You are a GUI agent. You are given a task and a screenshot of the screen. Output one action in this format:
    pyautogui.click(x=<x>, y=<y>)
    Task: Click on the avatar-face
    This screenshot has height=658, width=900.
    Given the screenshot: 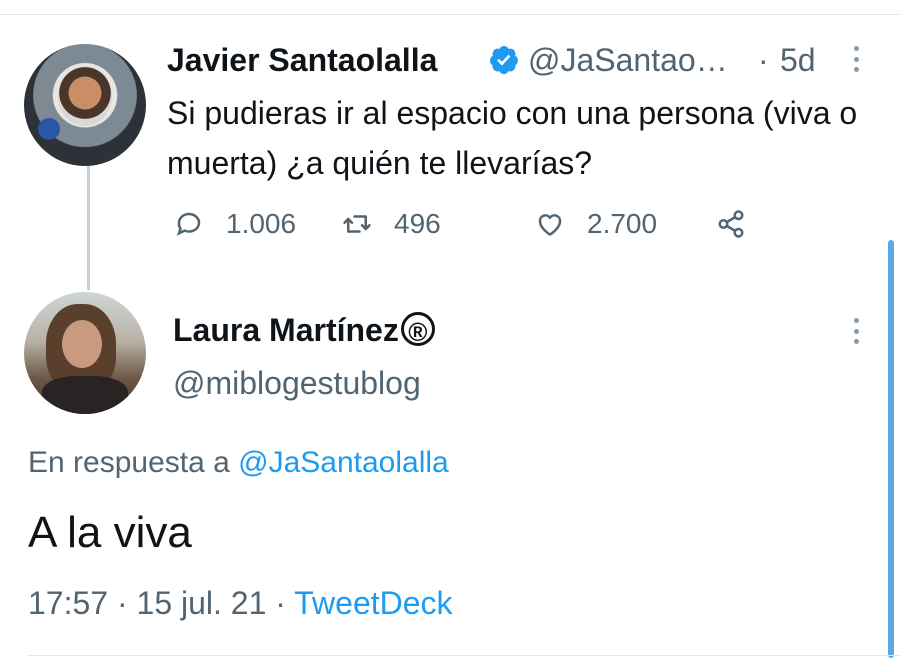 What is the action you would take?
    pyautogui.click(x=82, y=344)
    